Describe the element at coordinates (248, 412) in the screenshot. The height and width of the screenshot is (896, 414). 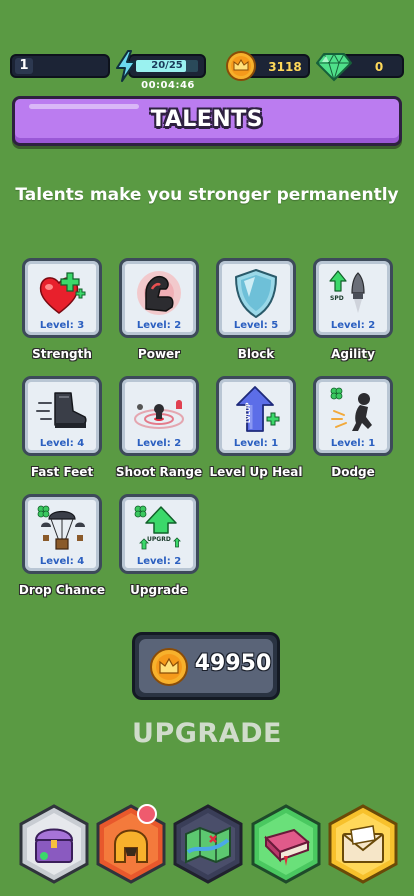
I see `levelup-sign-text: LVLUP` at that location.